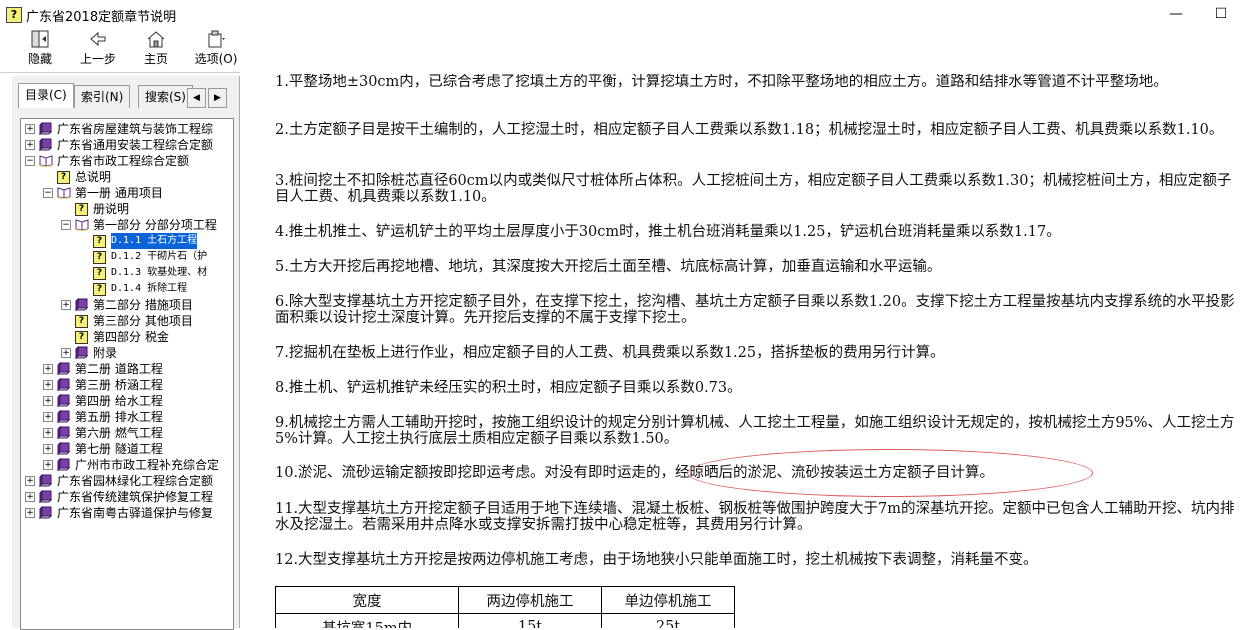 This screenshot has height=630, width=1250. Describe the element at coordinates (39, 59) in the screenshot. I see `hide-label: 隐藏` at that location.